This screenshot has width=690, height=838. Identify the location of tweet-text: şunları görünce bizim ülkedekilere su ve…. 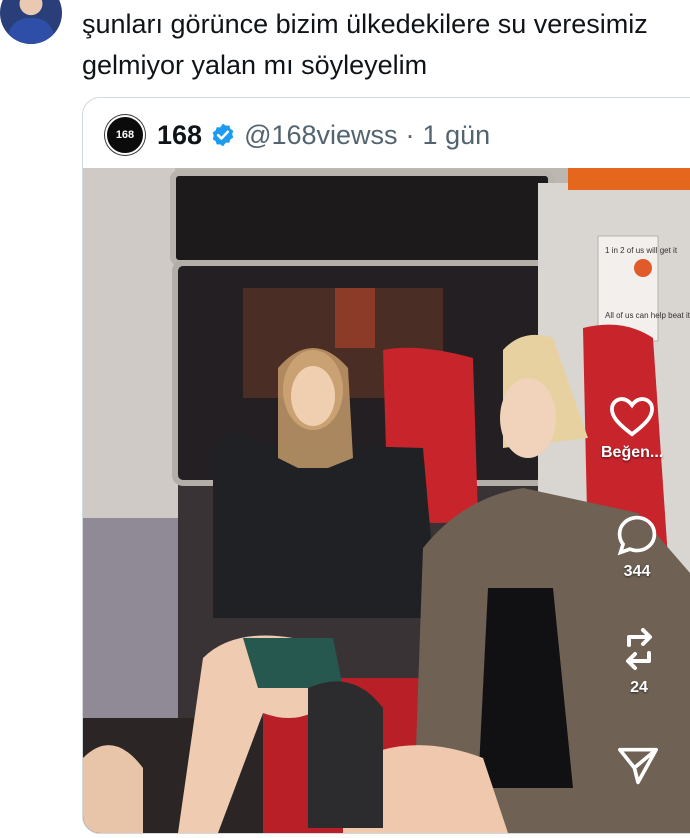
(365, 44).